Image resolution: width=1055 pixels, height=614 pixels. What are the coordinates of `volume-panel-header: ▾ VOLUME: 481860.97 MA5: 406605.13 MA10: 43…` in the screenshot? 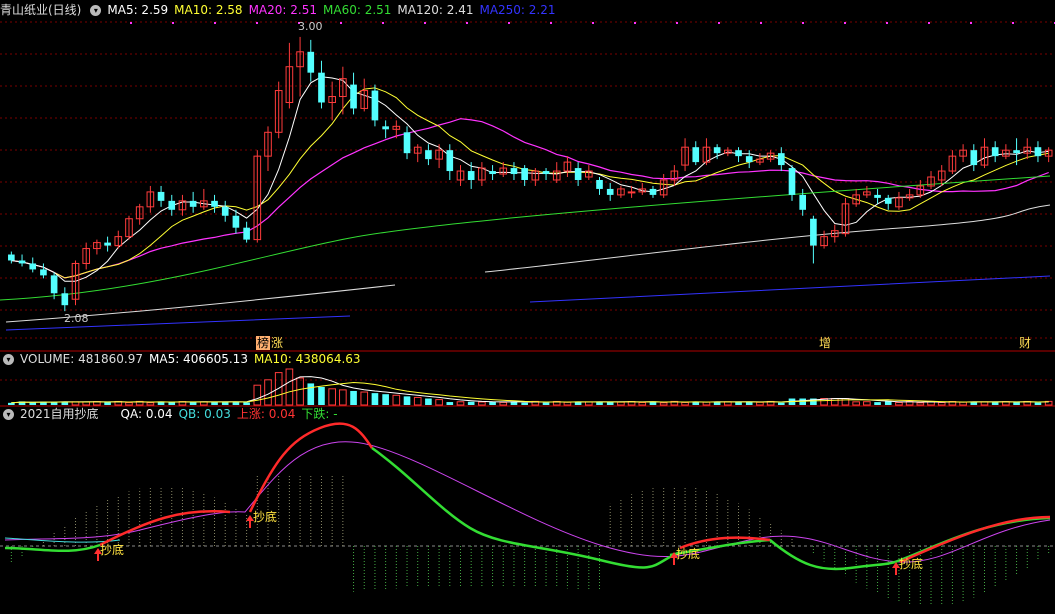 It's located at (186, 359).